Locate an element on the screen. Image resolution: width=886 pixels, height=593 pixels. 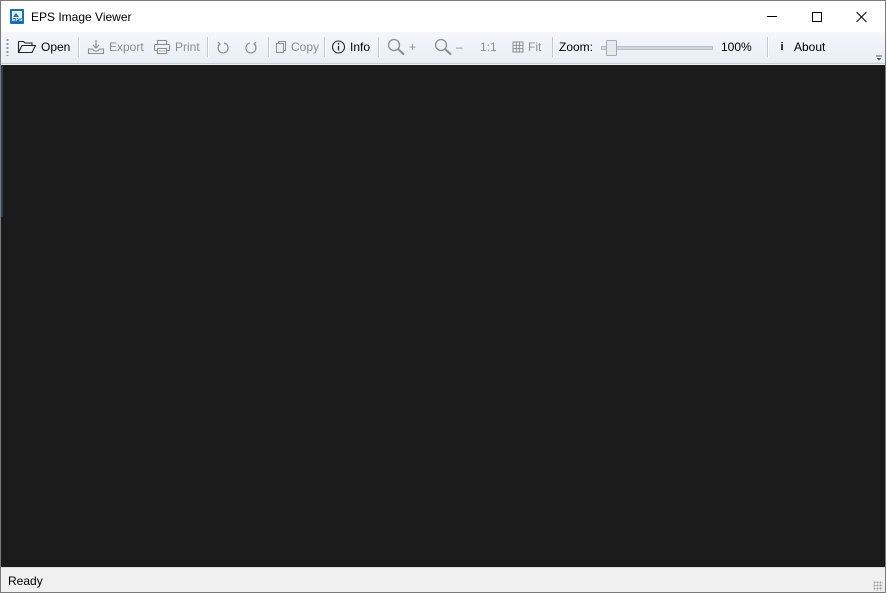
actual-size-label: 1:1 is located at coordinates (488, 47).